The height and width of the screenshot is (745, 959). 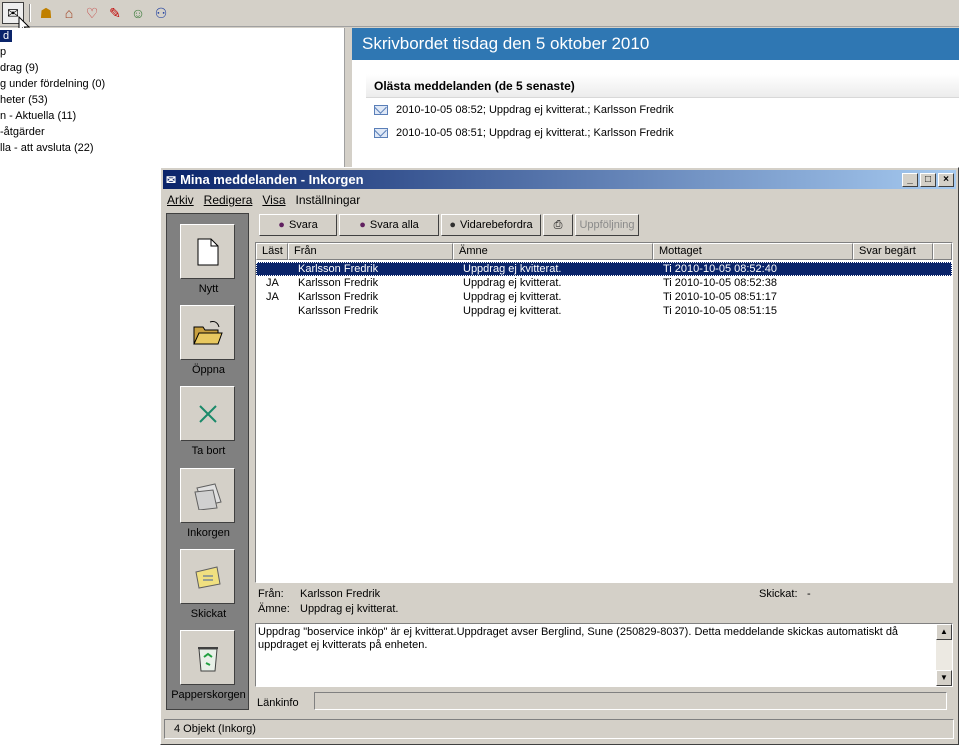 I want to click on column-header-reply-requested: Svar begärt, so click(x=893, y=251).